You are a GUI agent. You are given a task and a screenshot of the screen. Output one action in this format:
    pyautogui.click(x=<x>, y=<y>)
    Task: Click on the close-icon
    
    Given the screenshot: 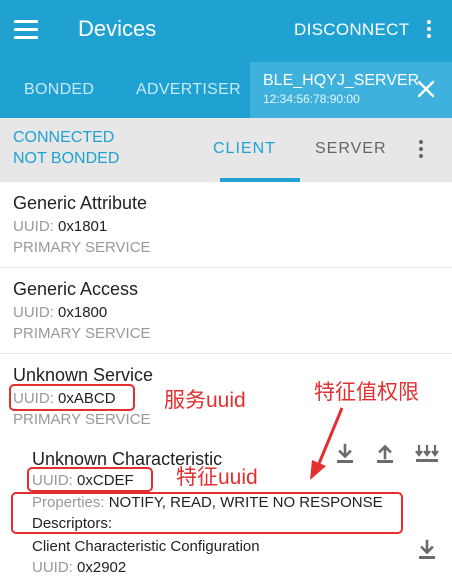 What is the action you would take?
    pyautogui.click(x=426, y=89)
    